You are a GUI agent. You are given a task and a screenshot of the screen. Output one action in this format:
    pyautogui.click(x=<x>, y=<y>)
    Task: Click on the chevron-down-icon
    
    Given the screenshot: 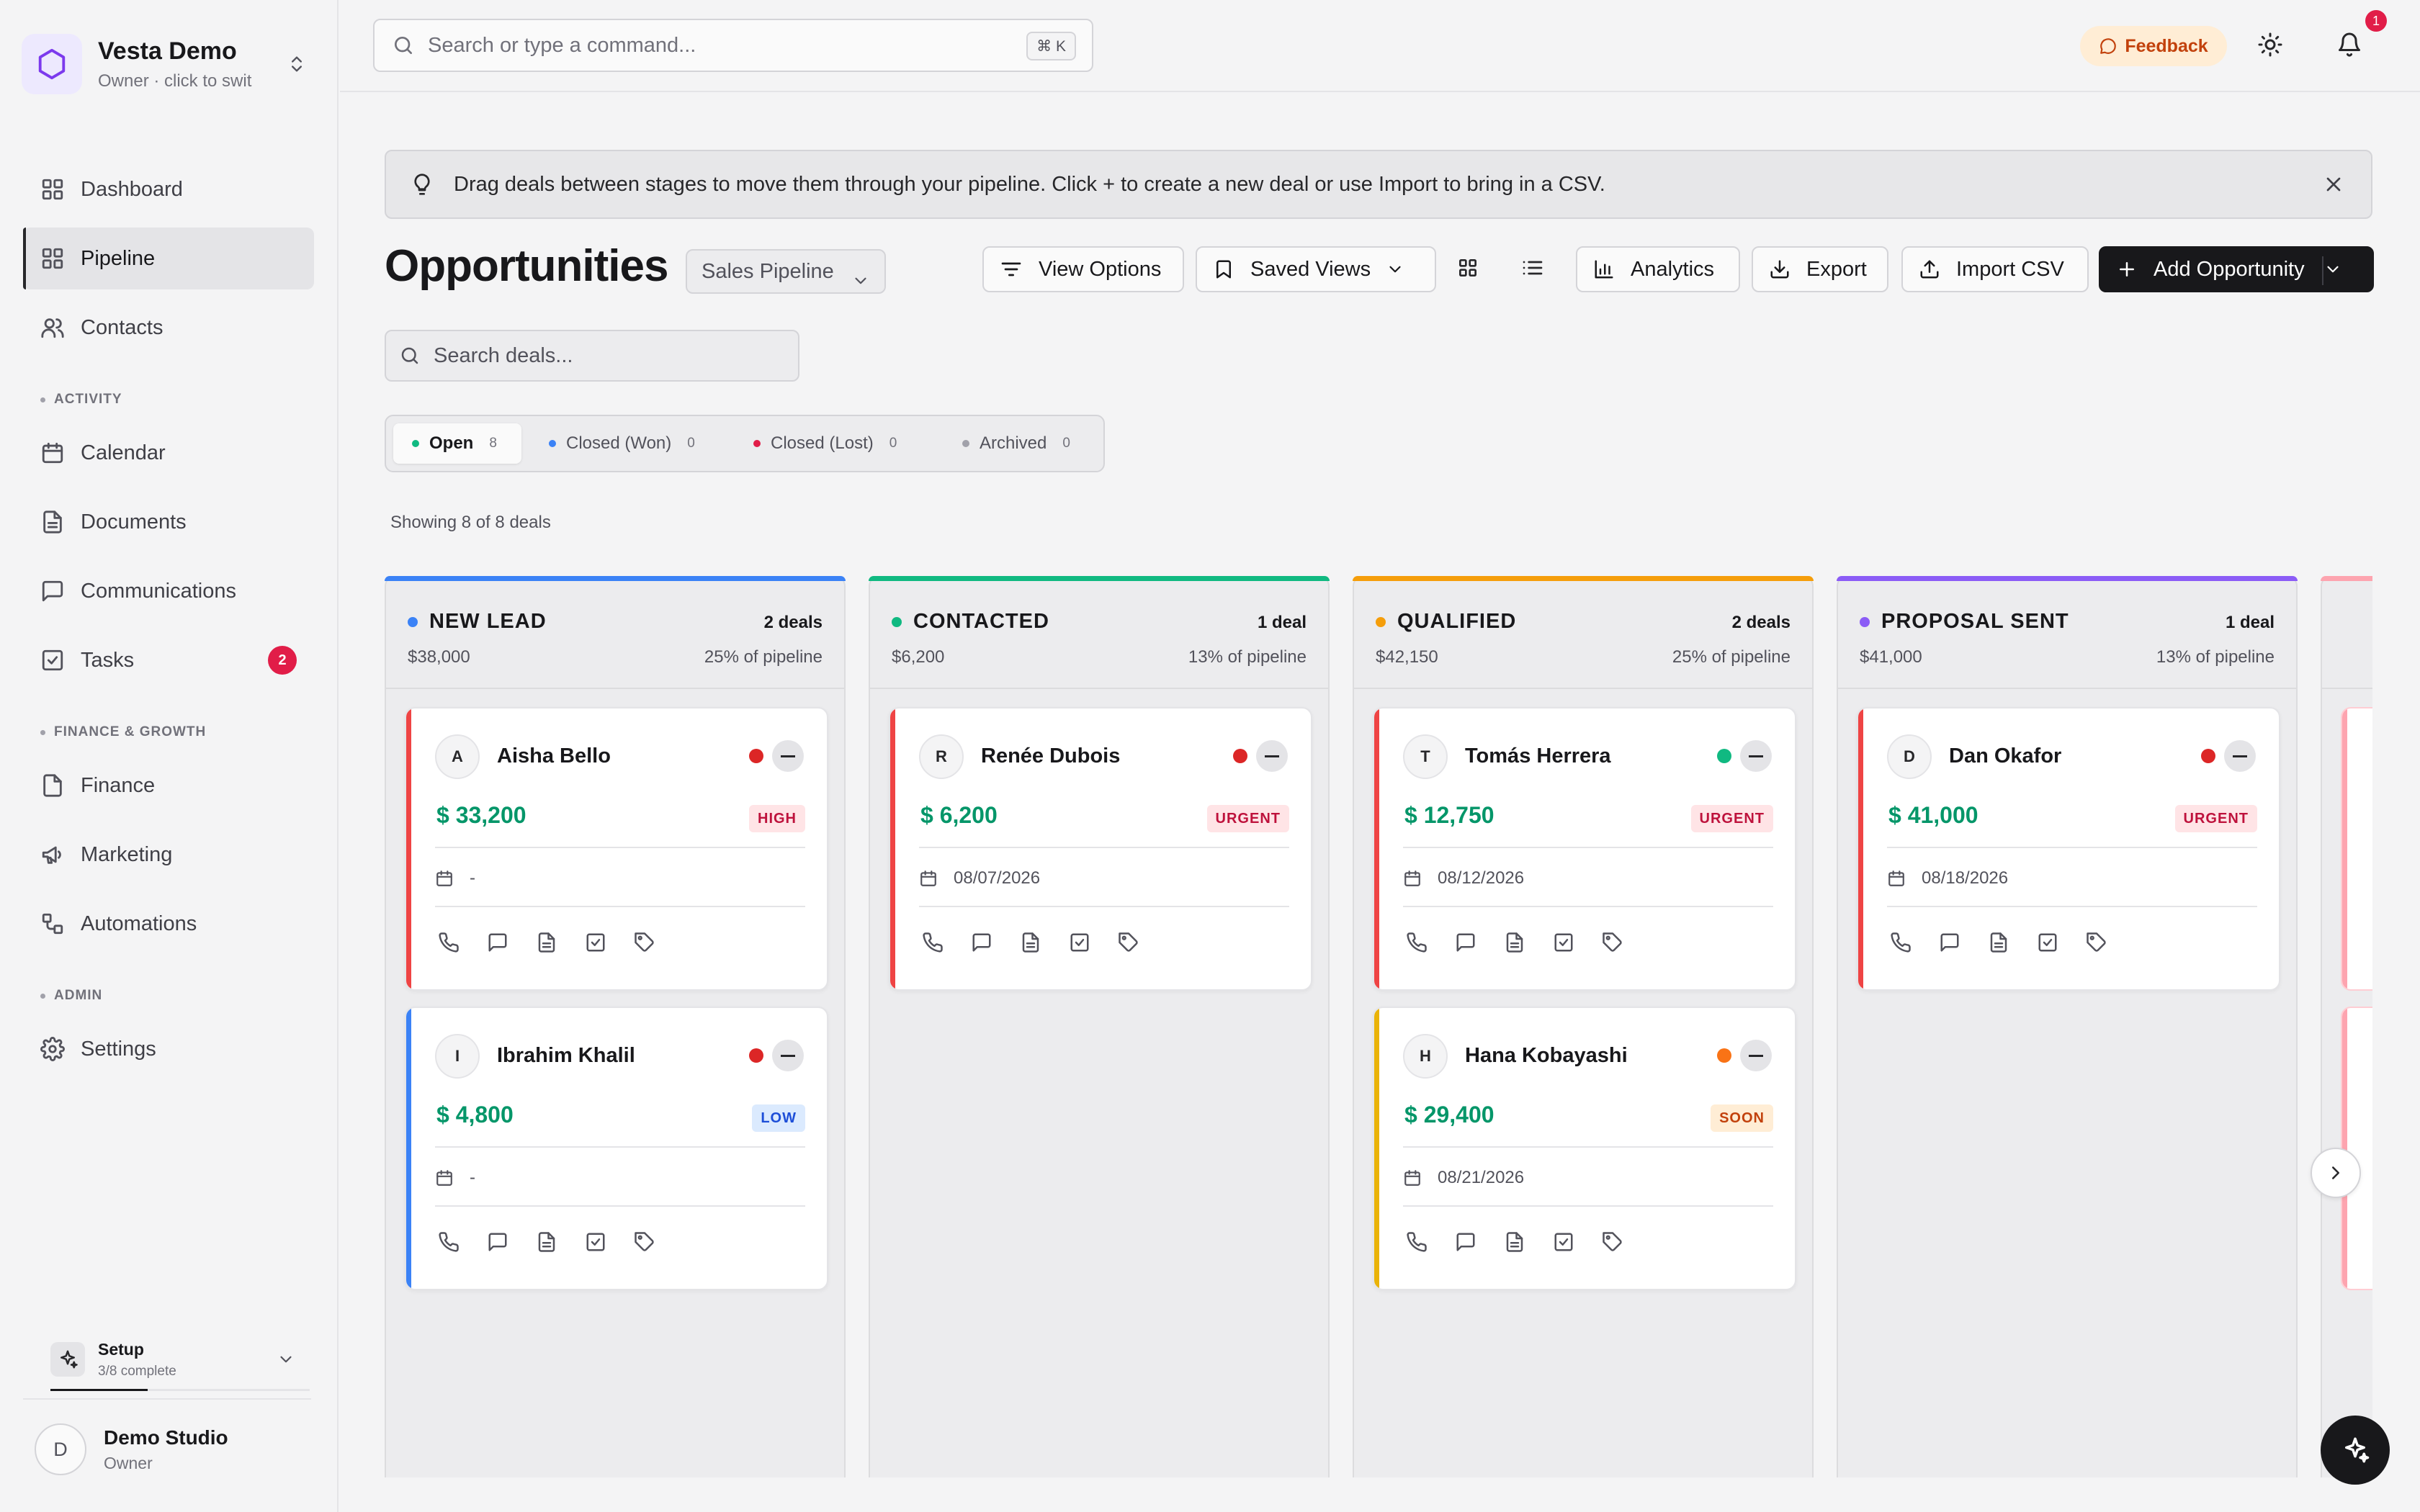 What is the action you would take?
    pyautogui.click(x=2340, y=269)
    